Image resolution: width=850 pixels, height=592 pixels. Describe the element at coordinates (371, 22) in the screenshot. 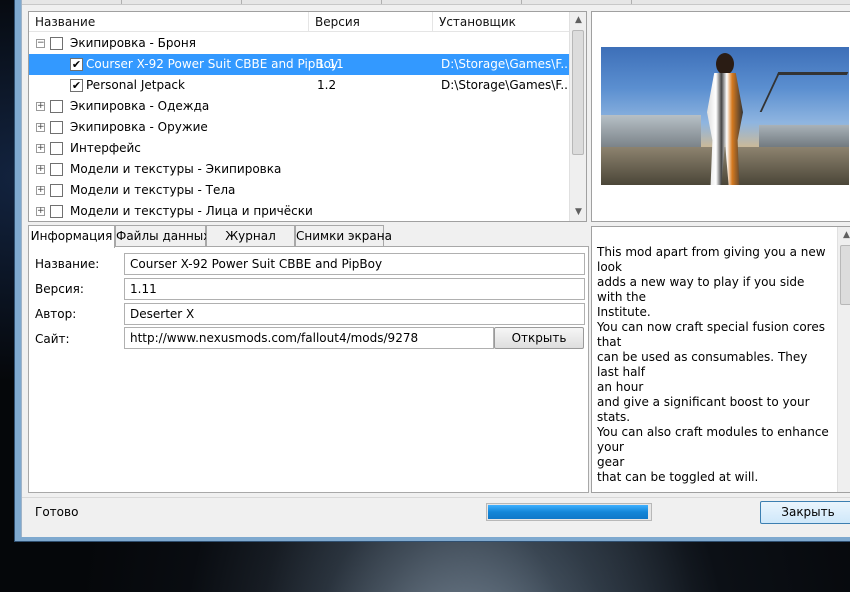

I see `column-header-version: Версия` at that location.